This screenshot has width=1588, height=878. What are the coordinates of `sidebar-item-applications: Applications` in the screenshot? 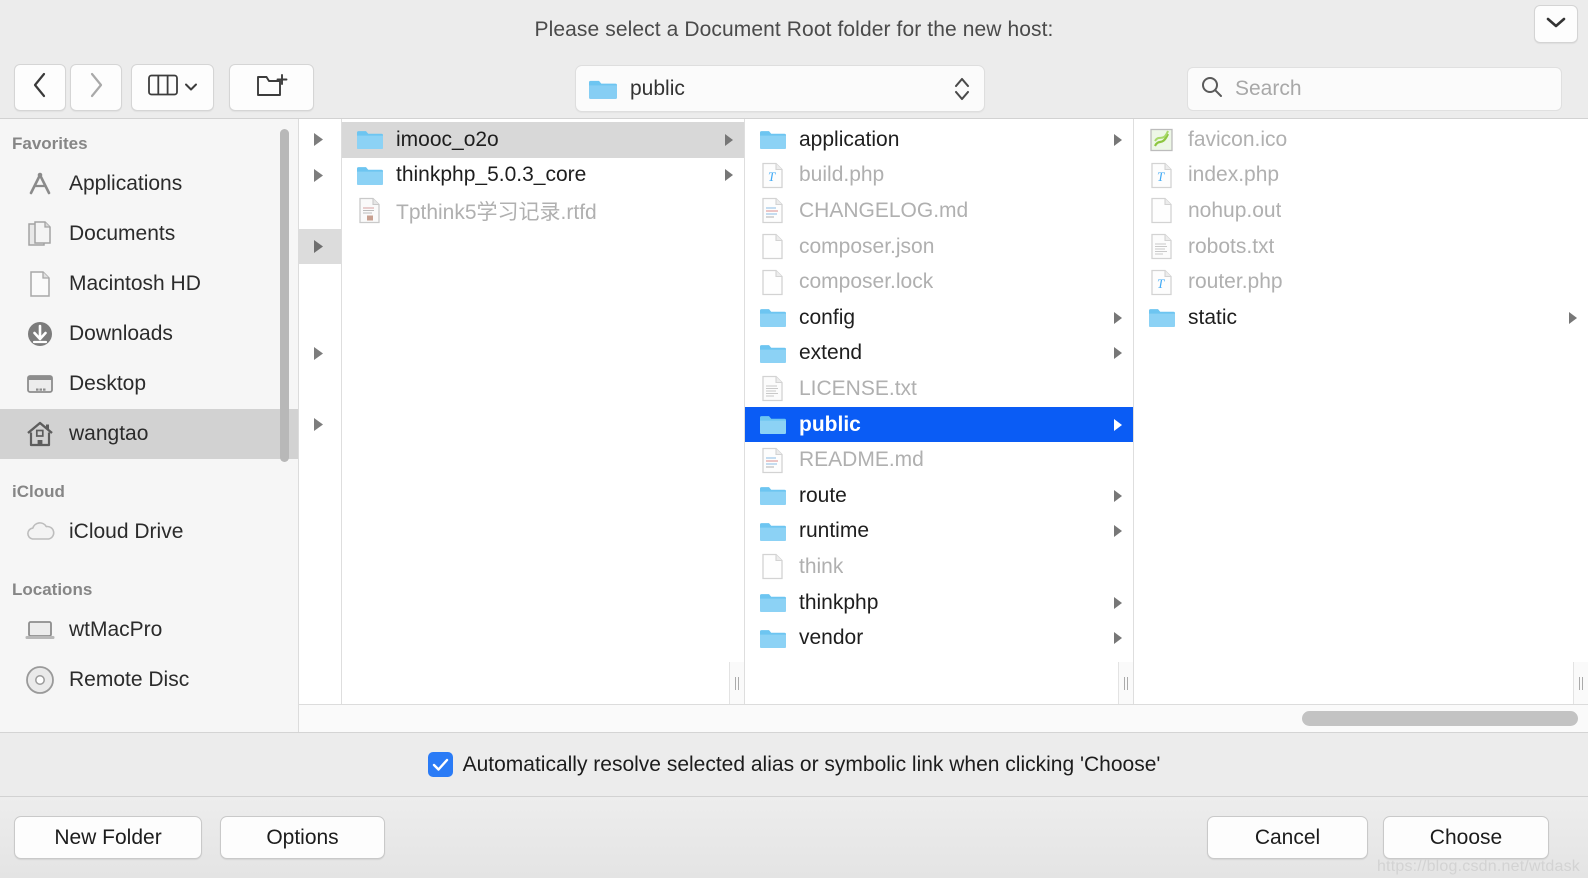 It's located at (149, 184).